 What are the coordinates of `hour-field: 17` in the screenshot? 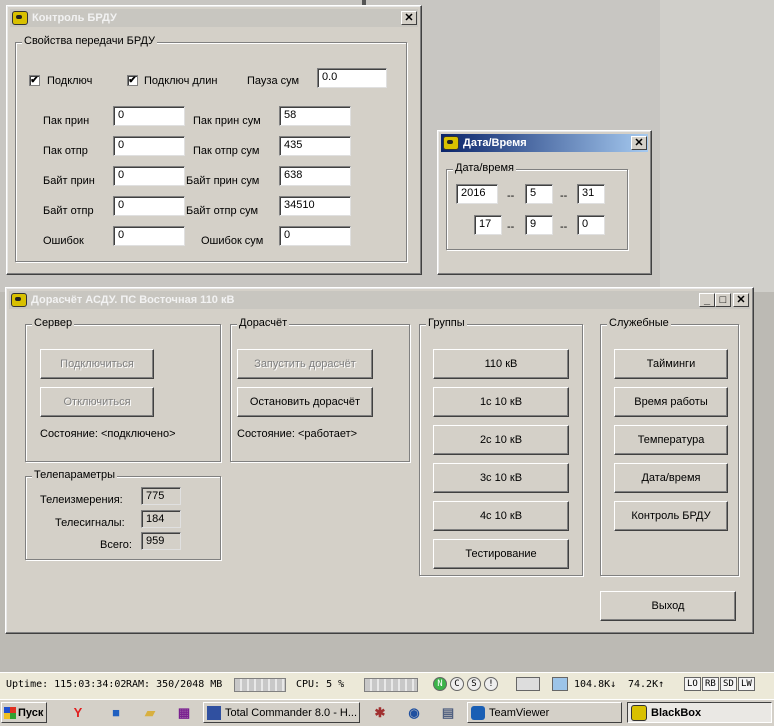 It's located at (488, 225).